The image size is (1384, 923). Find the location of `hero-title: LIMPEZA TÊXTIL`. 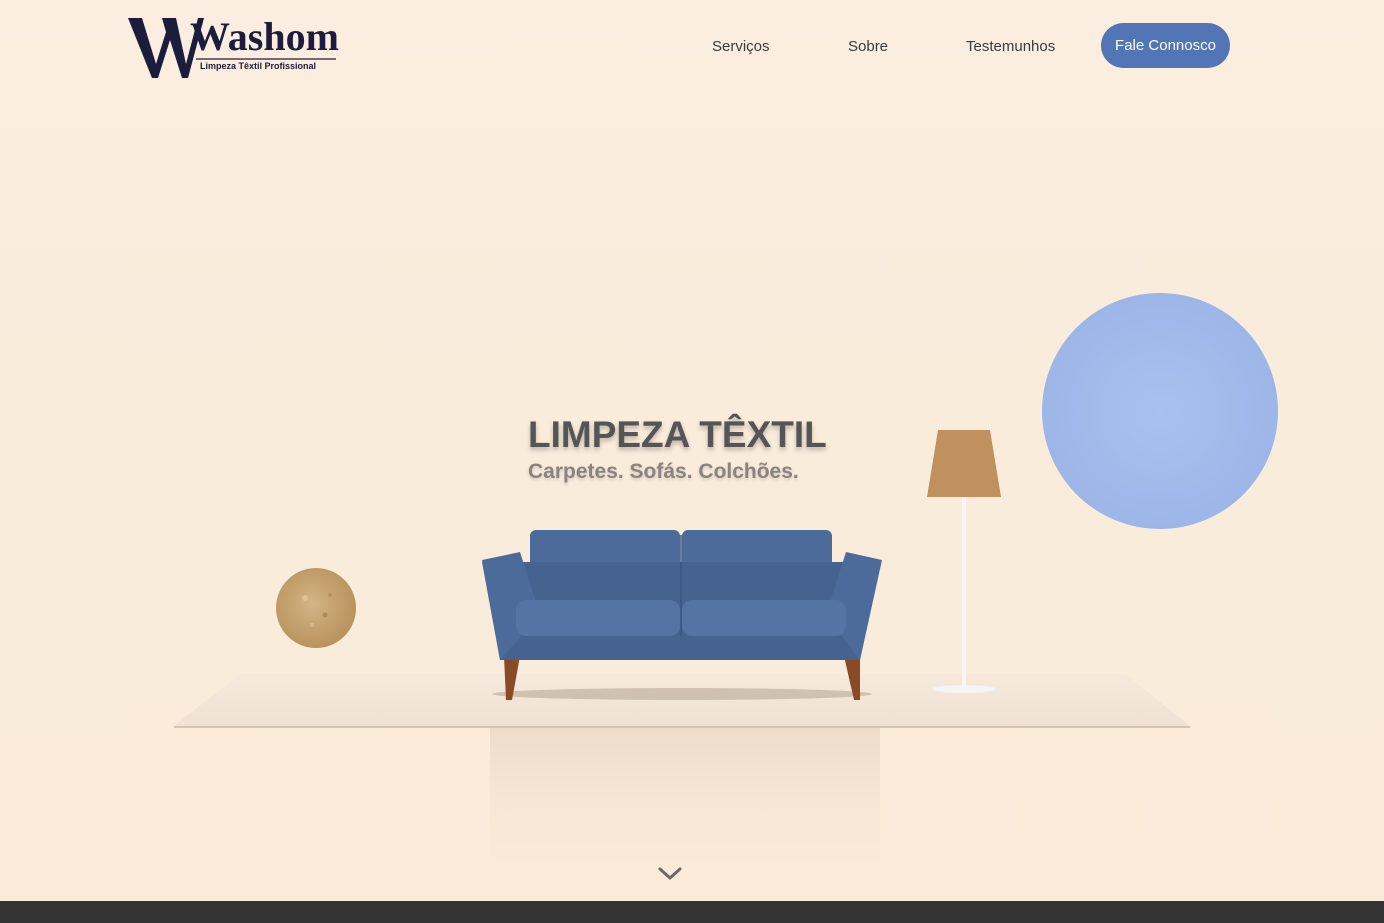

hero-title: LIMPEZA TÊXTIL is located at coordinates (677, 434).